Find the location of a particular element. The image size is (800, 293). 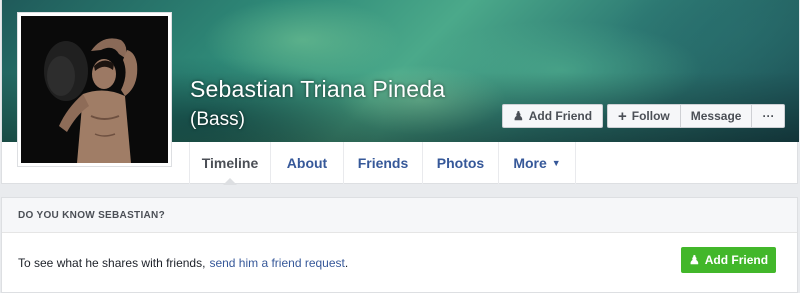

profile-name: Sebastian Triana Pineda is located at coordinates (317, 89).